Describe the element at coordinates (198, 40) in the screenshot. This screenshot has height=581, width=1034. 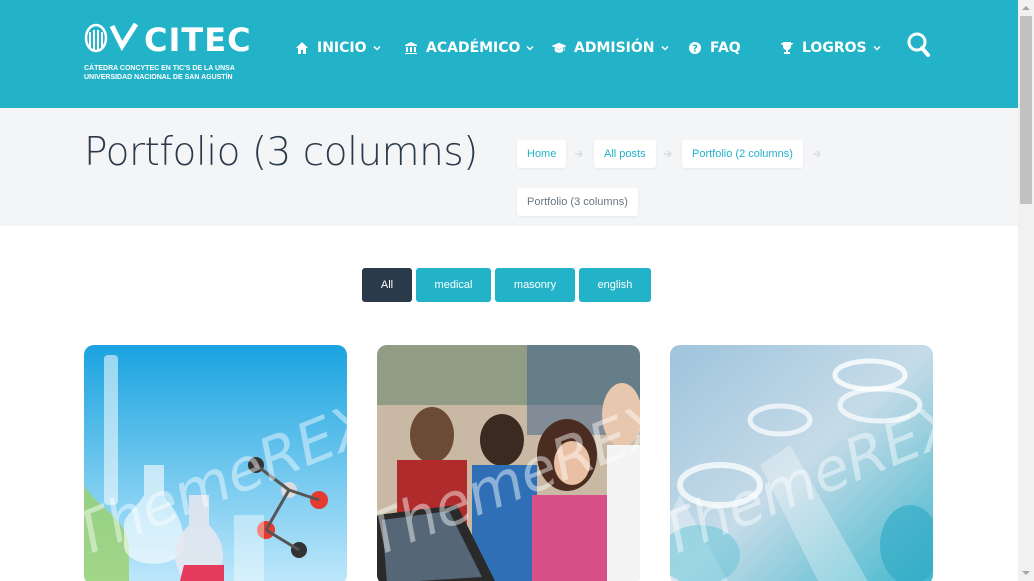
I see `logo-wordmark: CITEC` at that location.